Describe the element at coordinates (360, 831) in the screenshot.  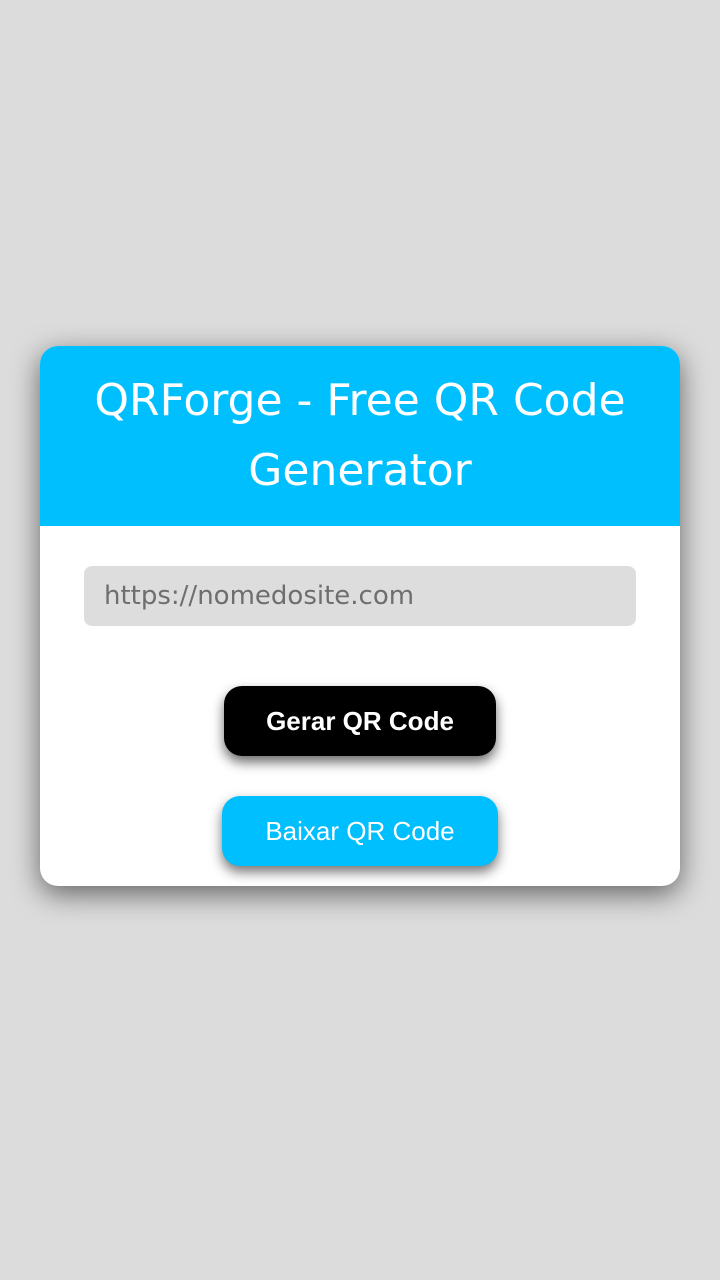
I see `download-qr-button: Baixar QR Code` at that location.